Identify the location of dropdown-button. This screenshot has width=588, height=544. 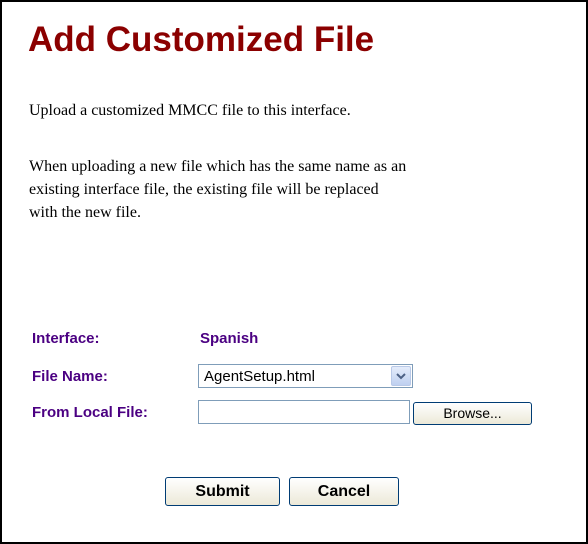
(401, 376).